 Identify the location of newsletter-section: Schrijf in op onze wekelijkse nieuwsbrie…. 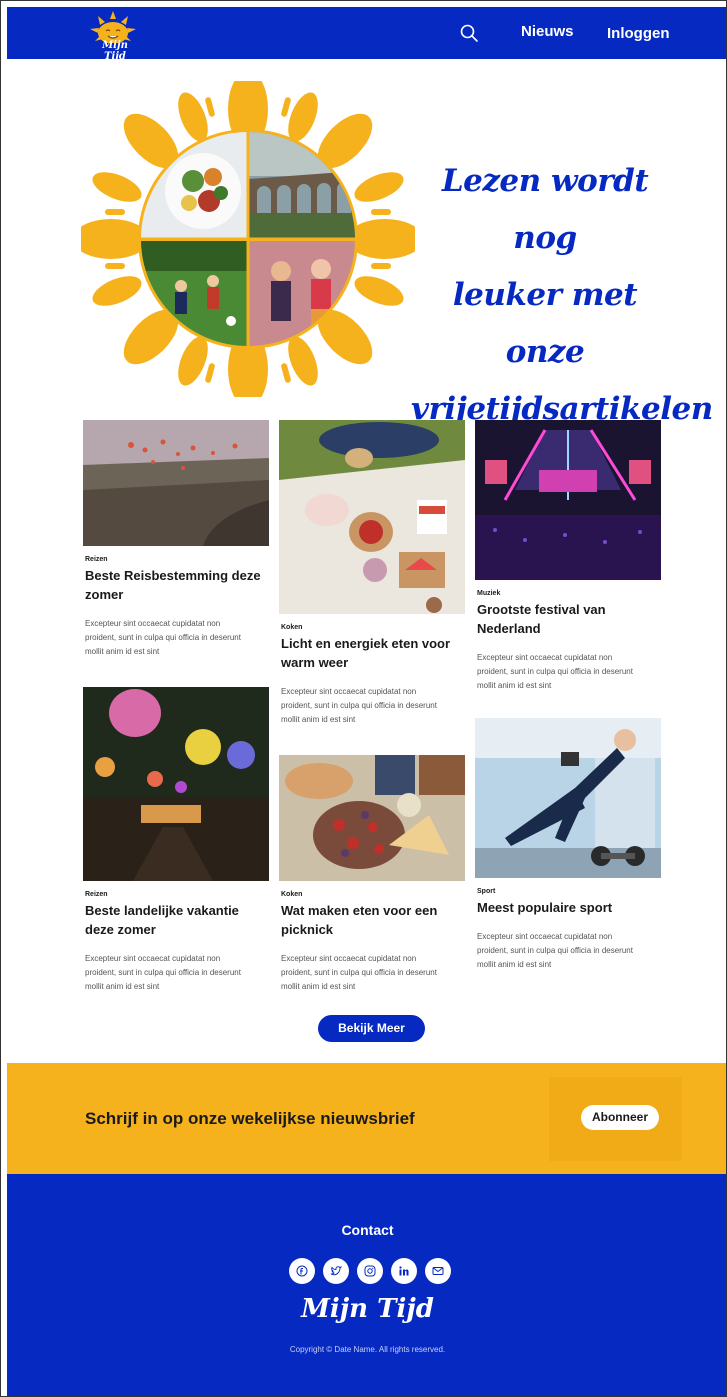
(366, 1118).